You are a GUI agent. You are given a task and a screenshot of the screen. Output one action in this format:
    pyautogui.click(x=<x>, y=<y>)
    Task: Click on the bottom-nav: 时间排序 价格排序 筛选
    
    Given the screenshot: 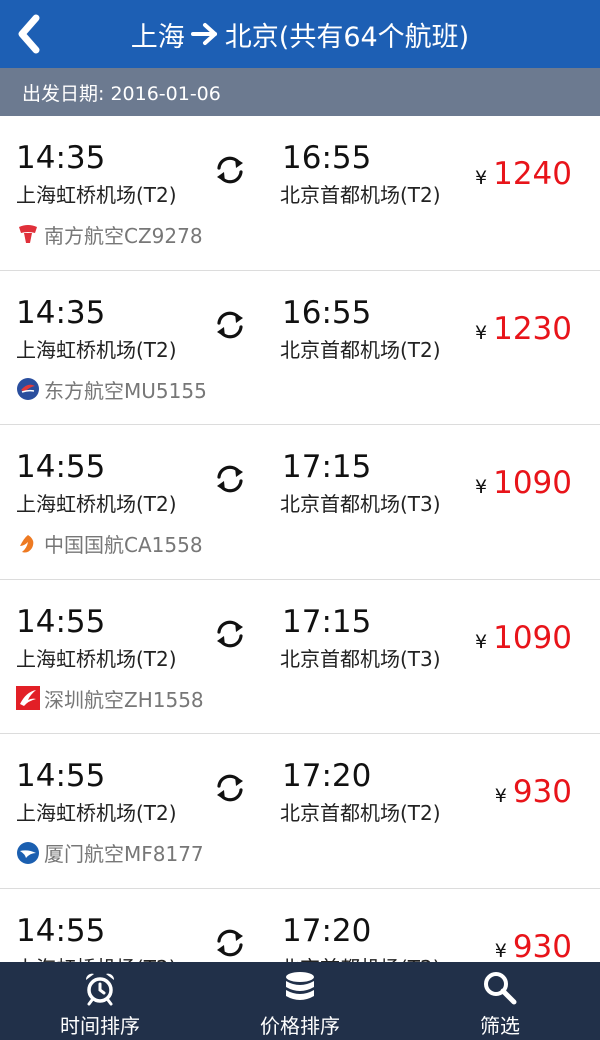 What is the action you would take?
    pyautogui.click(x=300, y=1001)
    